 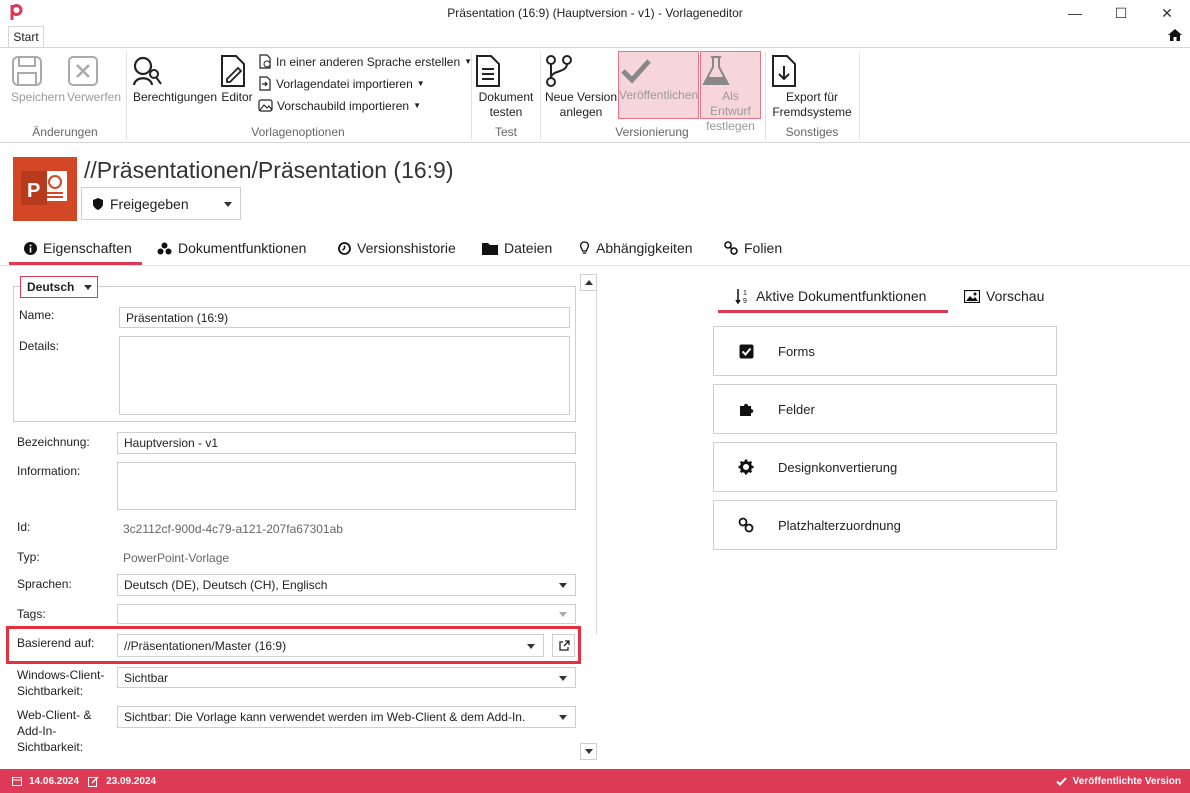 What do you see at coordinates (652, 132) in the screenshot?
I see `group-versioning: Versionierung` at bounding box center [652, 132].